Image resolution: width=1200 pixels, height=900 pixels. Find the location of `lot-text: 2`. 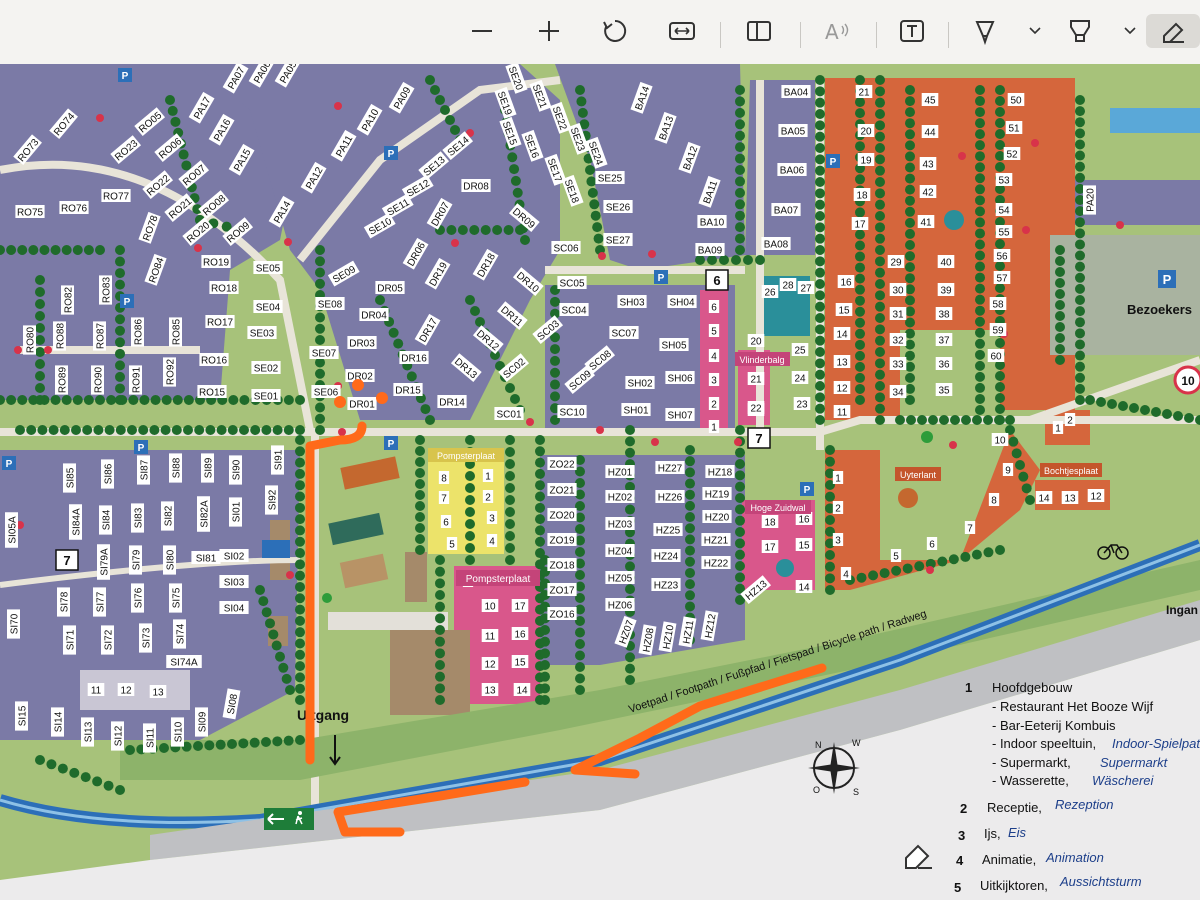

lot-text: 2 is located at coordinates (1070, 421).